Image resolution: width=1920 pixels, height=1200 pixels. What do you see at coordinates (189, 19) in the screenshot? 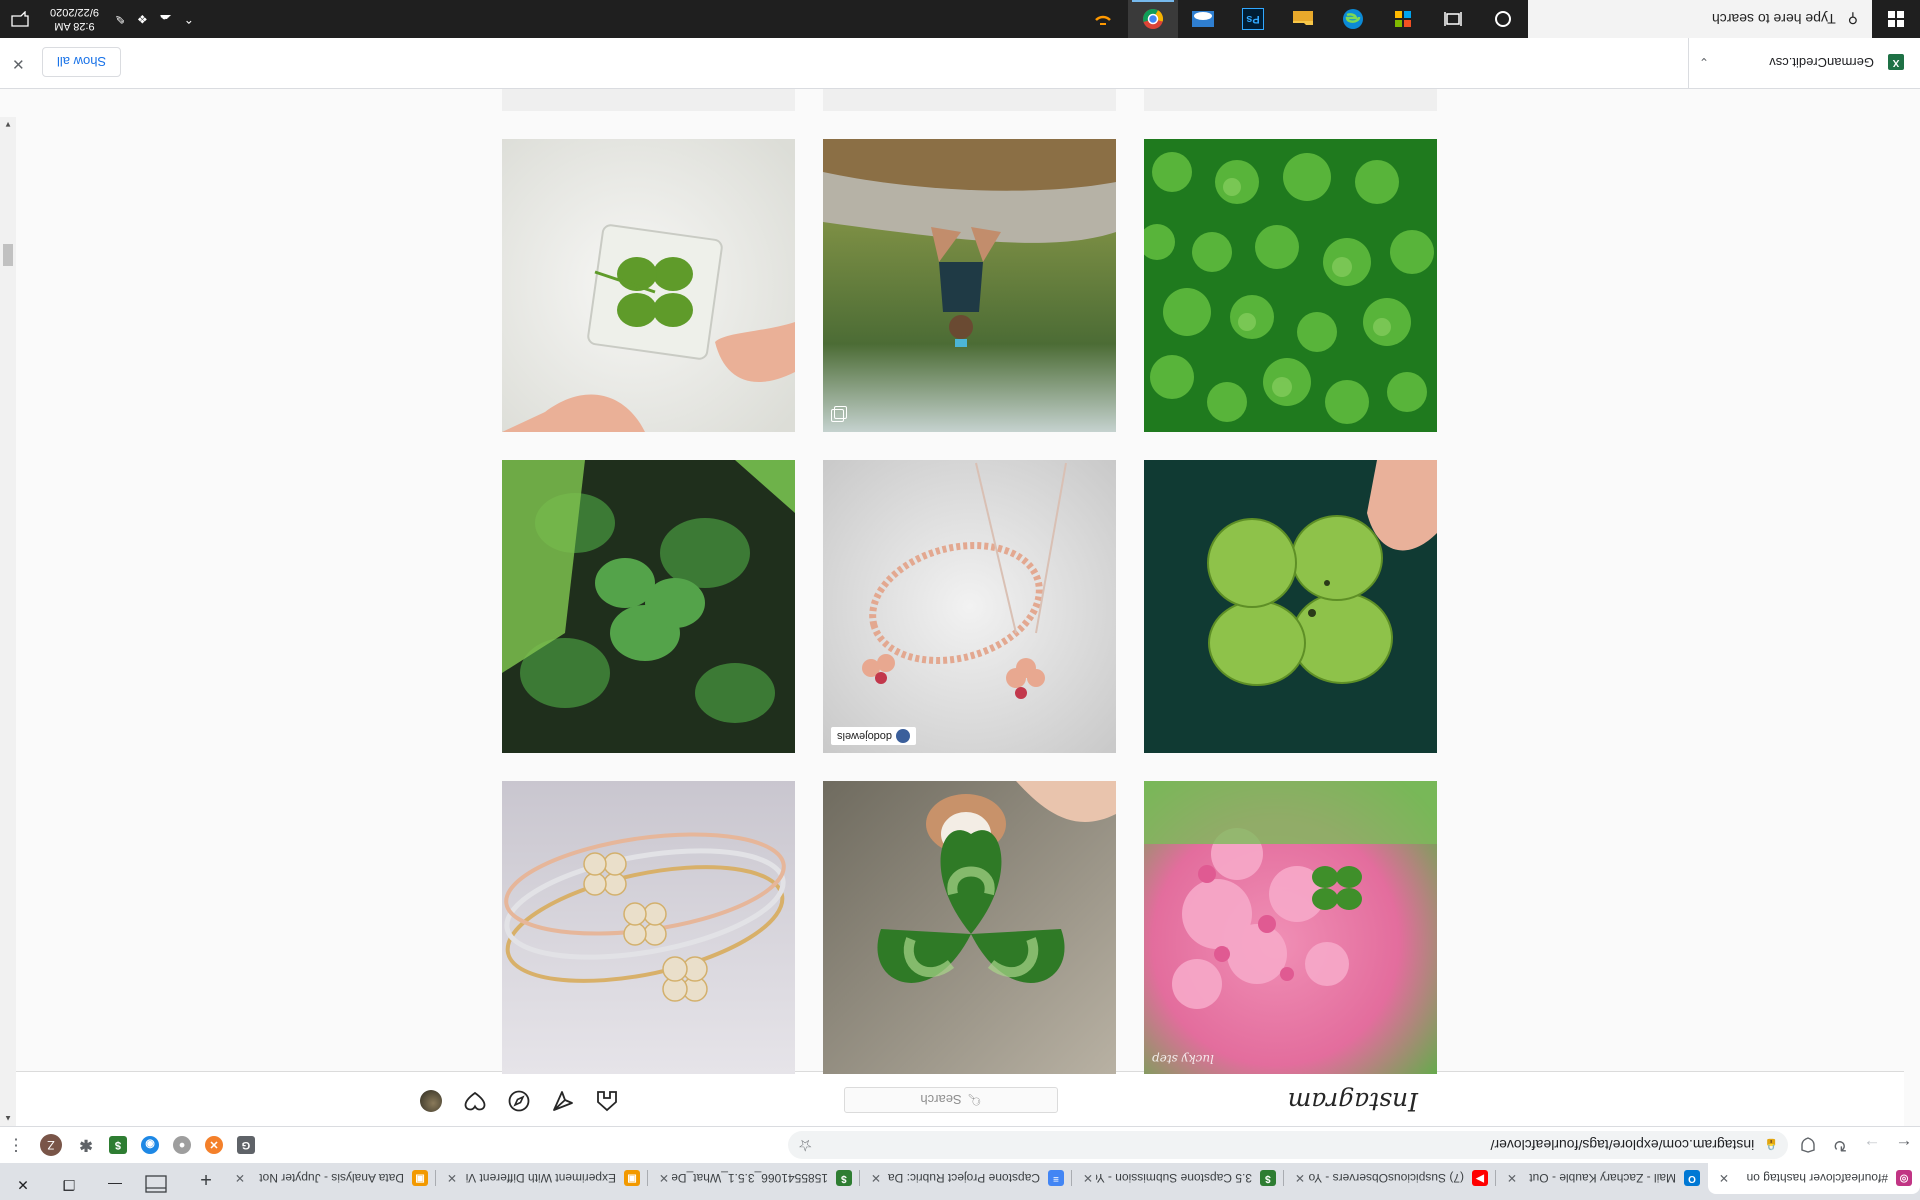
I see `chevron-up-icon: ⌃` at bounding box center [189, 19].